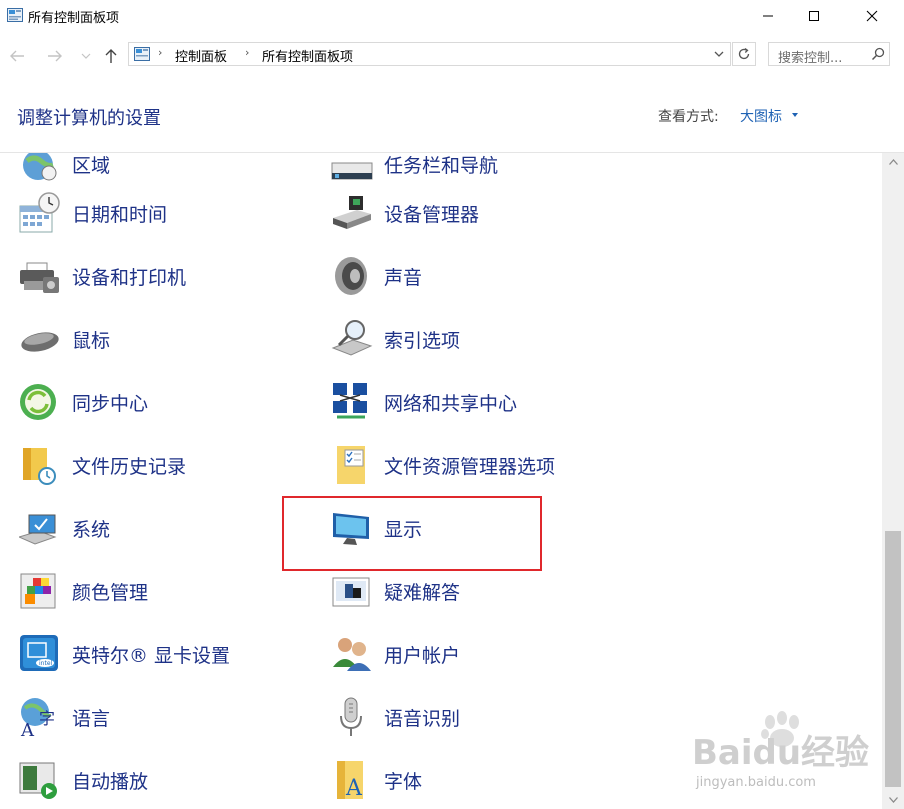 The width and height of the screenshot is (904, 809). I want to click on view-by-dropdown: 大图标, so click(761, 116).